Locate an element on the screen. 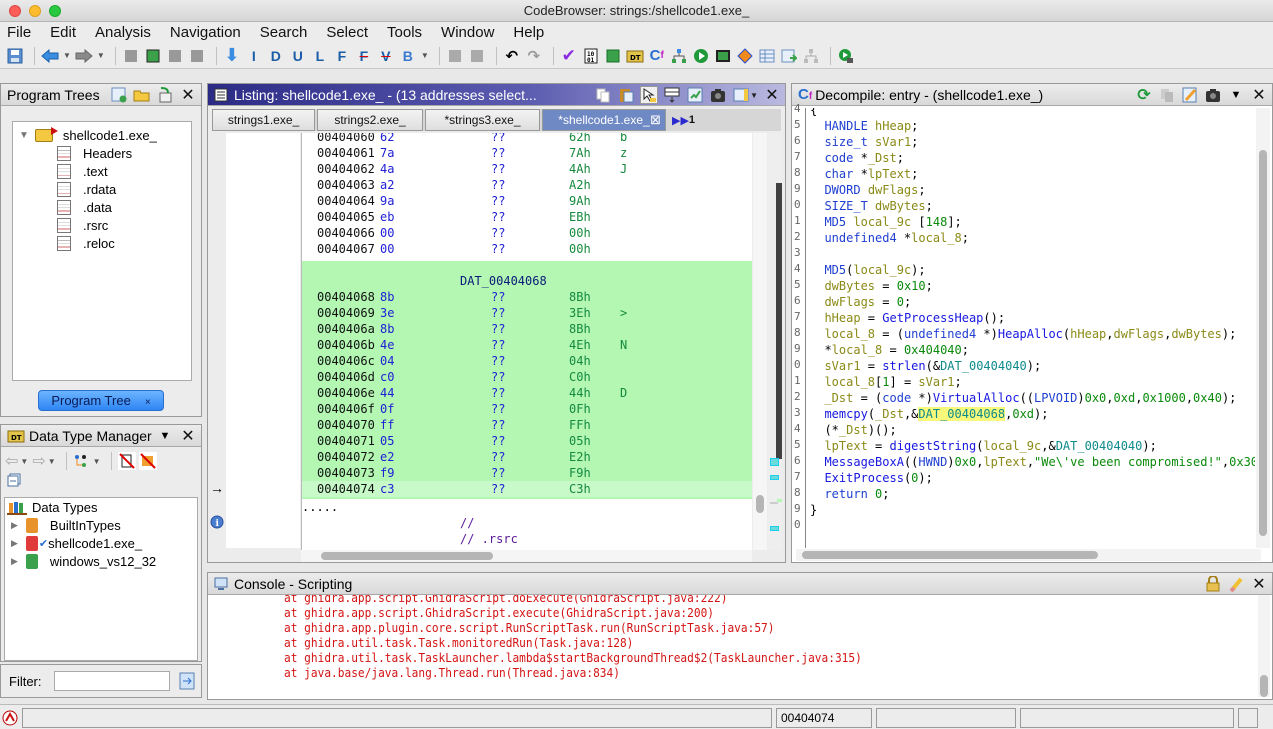  program-tree-tab: Program Tree × is located at coordinates (101, 400).